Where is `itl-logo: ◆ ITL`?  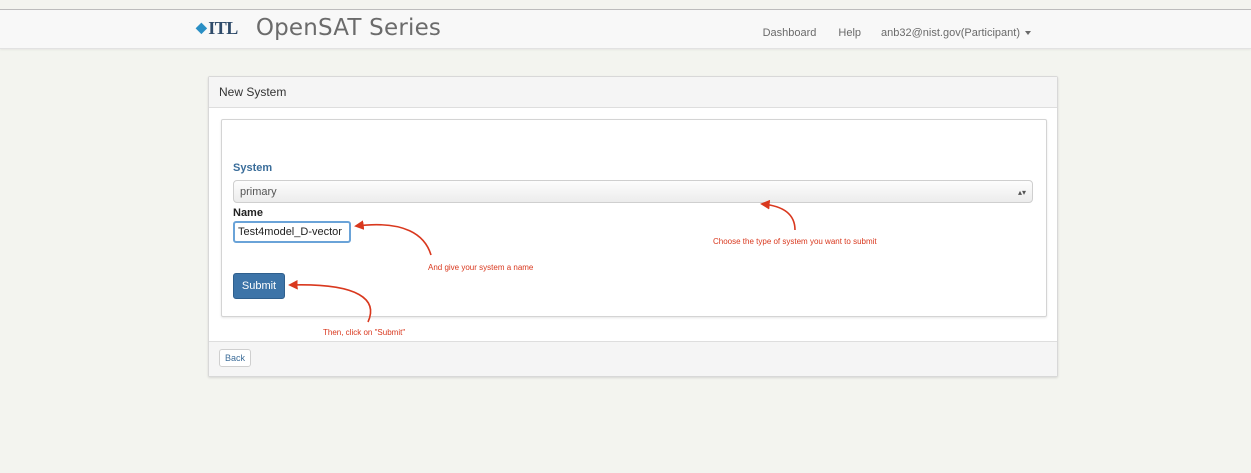
itl-logo: ◆ ITL is located at coordinates (217, 28).